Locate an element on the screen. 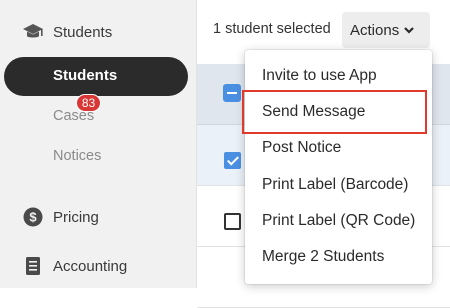  sidebar-section-students: Students is located at coordinates (98, 32).